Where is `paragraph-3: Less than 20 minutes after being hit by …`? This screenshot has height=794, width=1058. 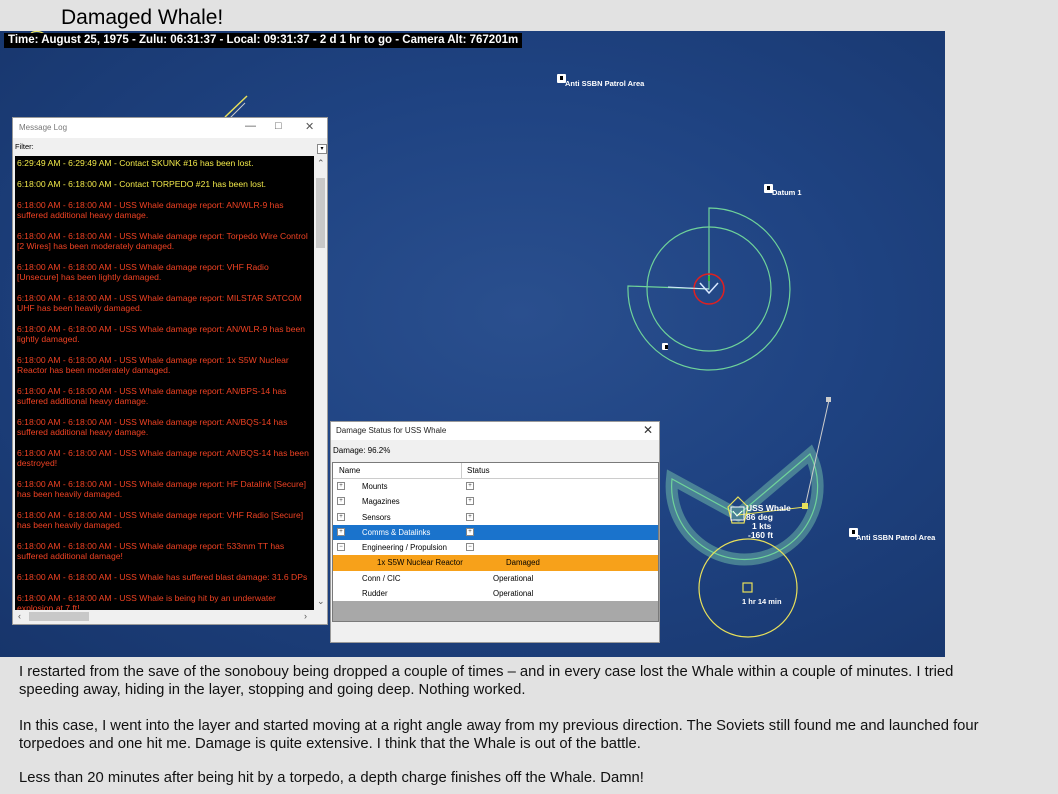 paragraph-3: Less than 20 minutes after being hit by … is located at coordinates (331, 778).